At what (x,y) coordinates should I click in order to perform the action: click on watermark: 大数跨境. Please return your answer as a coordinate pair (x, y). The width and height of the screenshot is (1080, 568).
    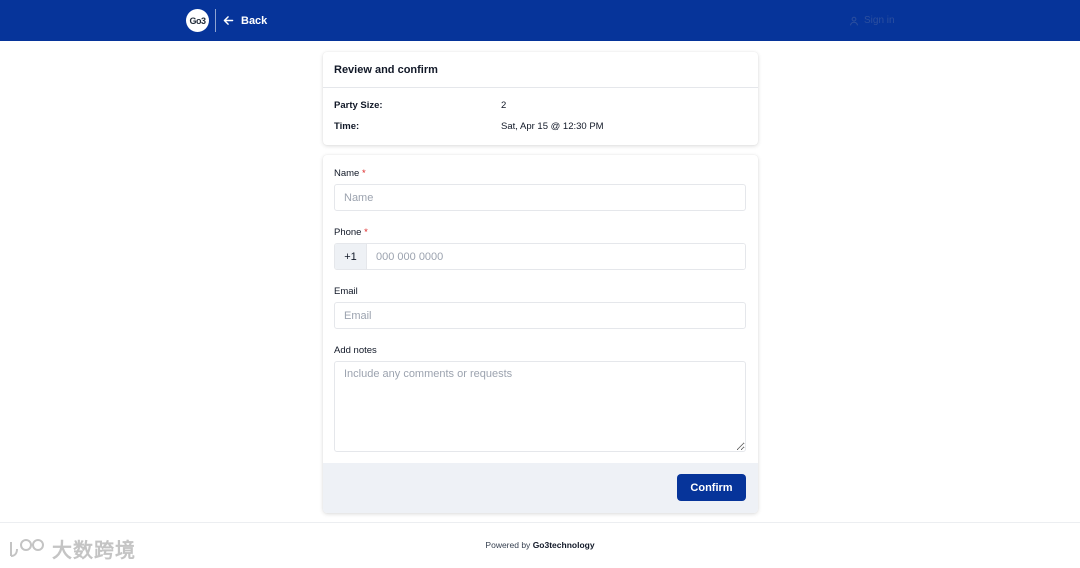
    Looking at the image, I should click on (72, 548).